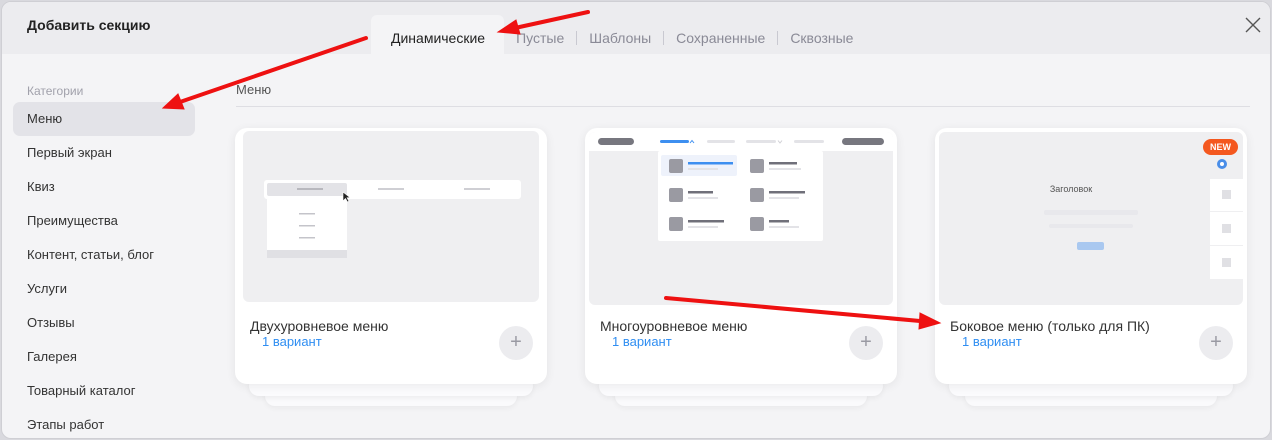 This screenshot has height=440, width=1272. What do you see at coordinates (104, 357) in the screenshot?
I see `sidebar-item-gallery: Галерея` at bounding box center [104, 357].